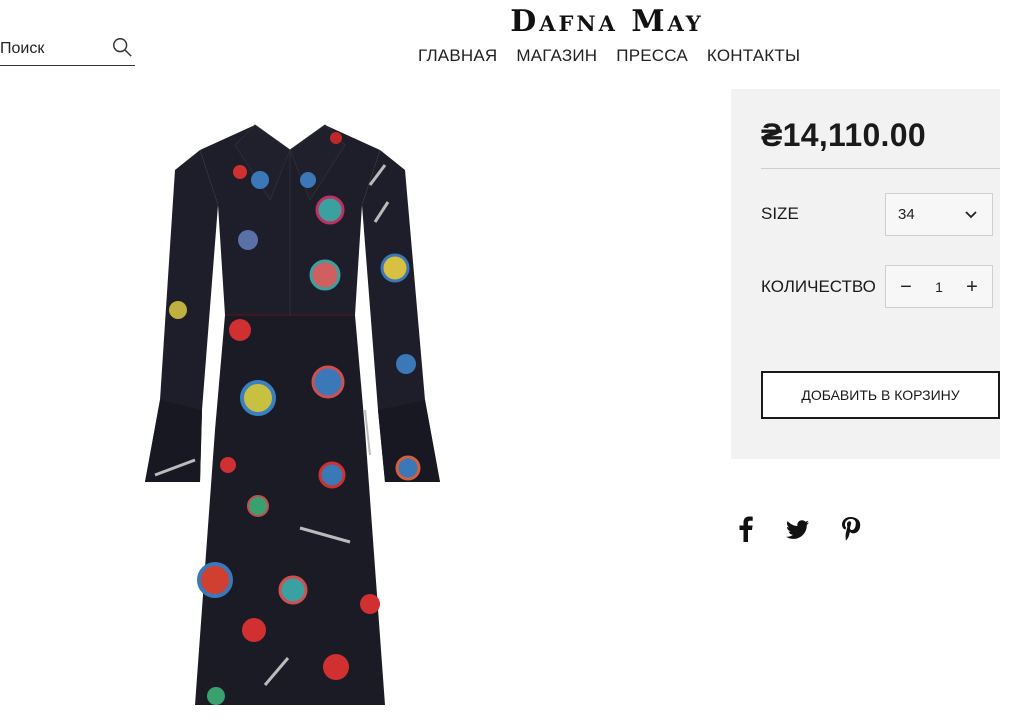 The width and height of the screenshot is (1024, 722). I want to click on product-price: ₴14,110.00, so click(843, 135).